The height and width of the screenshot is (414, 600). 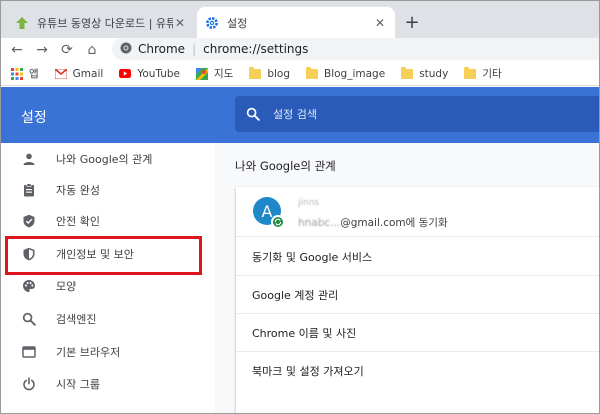 What do you see at coordinates (202, 73) in the screenshot?
I see `maps-icon` at bounding box center [202, 73].